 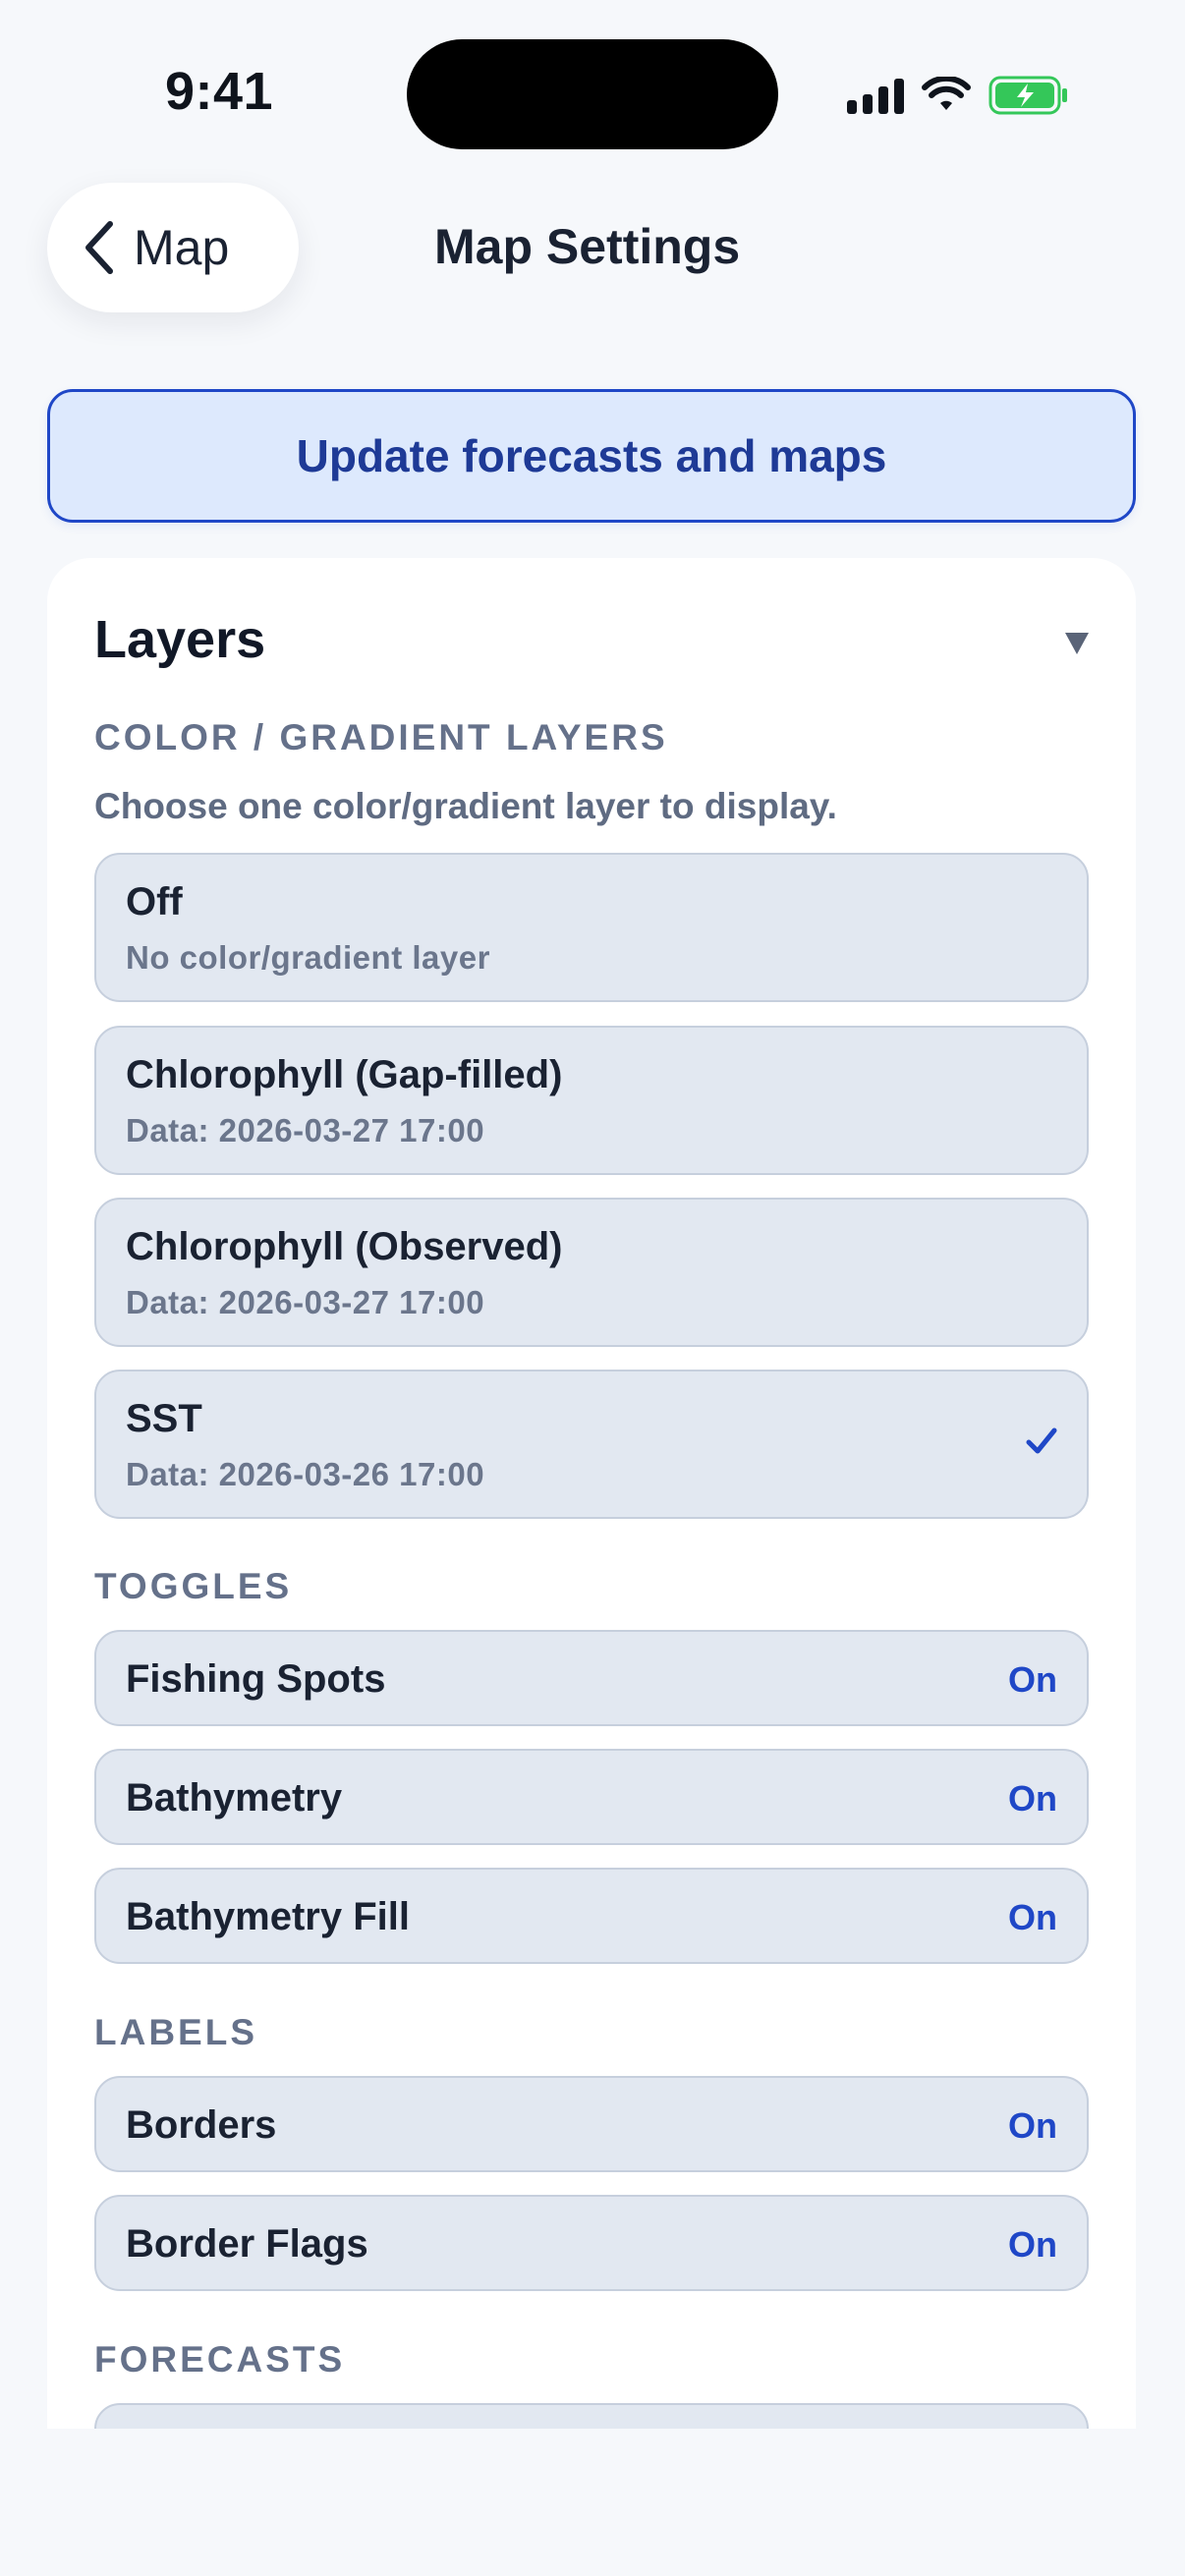 What do you see at coordinates (164, 1418) in the screenshot?
I see `option-title: SST` at bounding box center [164, 1418].